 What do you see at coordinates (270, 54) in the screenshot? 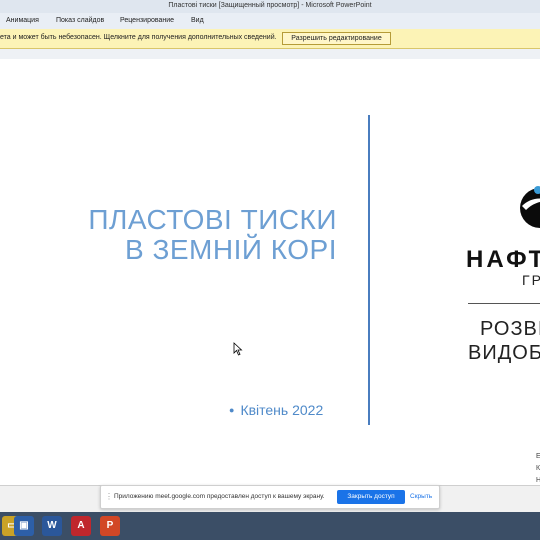
I see `document-area-top` at bounding box center [270, 54].